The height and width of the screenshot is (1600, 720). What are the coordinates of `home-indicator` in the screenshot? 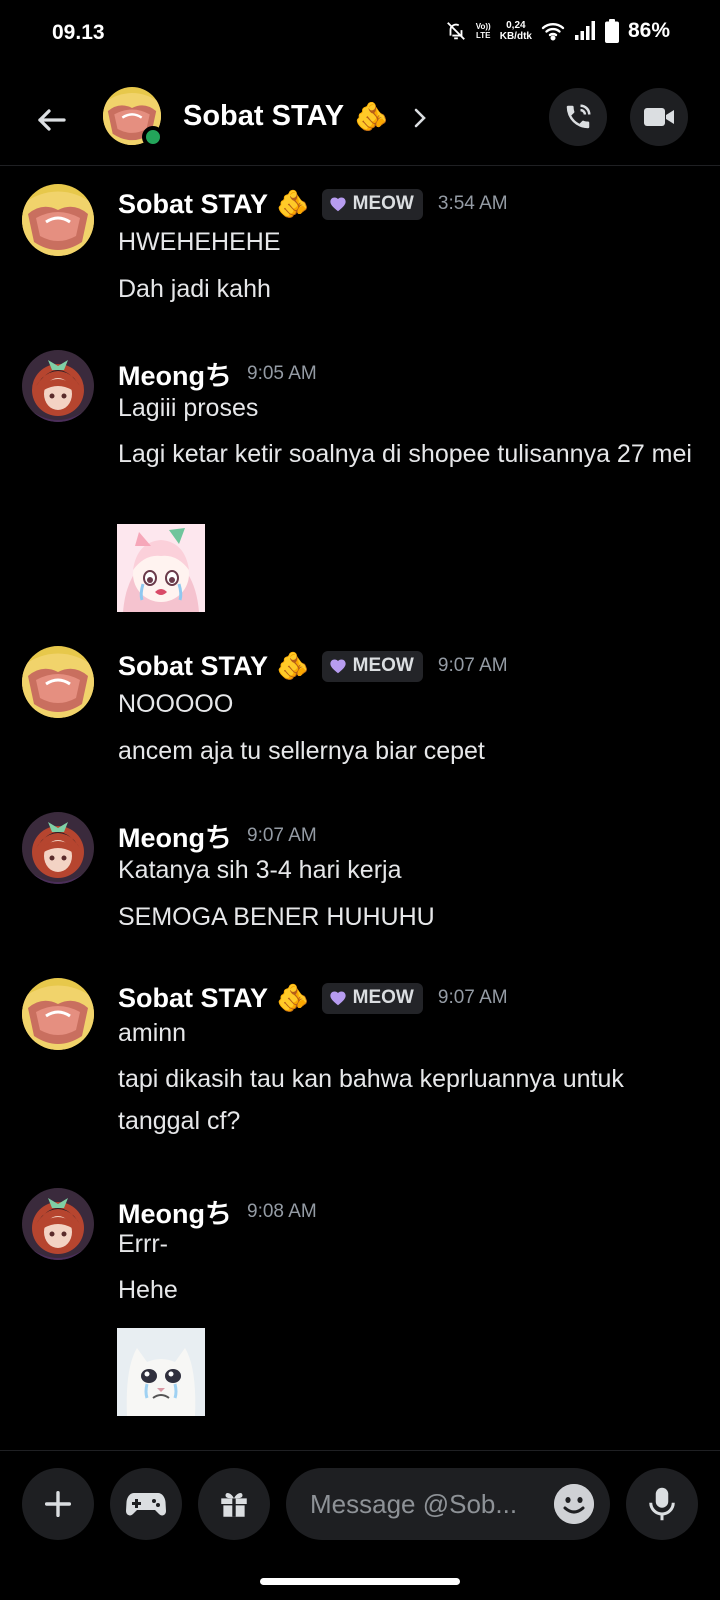 It's located at (360, 1581).